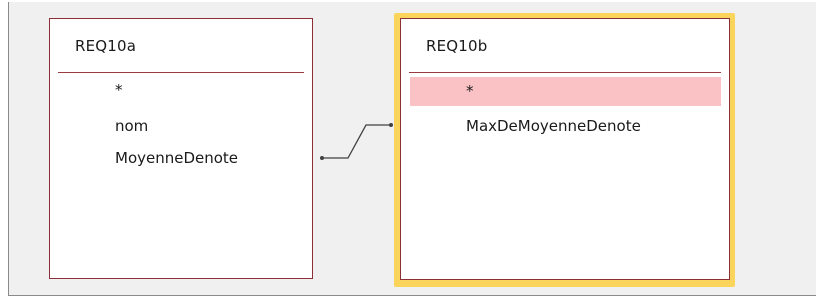 The height and width of the screenshot is (300, 821). What do you see at coordinates (565, 91) in the screenshot?
I see `selected-row-highlight` at bounding box center [565, 91].